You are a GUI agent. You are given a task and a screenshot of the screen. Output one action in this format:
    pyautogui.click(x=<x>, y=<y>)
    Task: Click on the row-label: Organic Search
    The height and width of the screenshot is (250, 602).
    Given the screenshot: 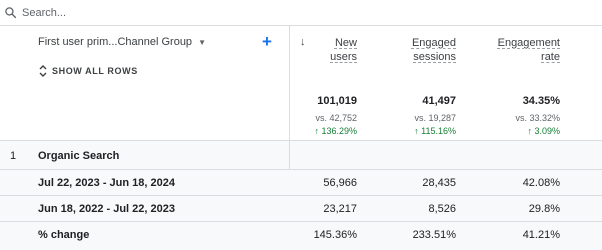 What is the action you would take?
    pyautogui.click(x=79, y=156)
    